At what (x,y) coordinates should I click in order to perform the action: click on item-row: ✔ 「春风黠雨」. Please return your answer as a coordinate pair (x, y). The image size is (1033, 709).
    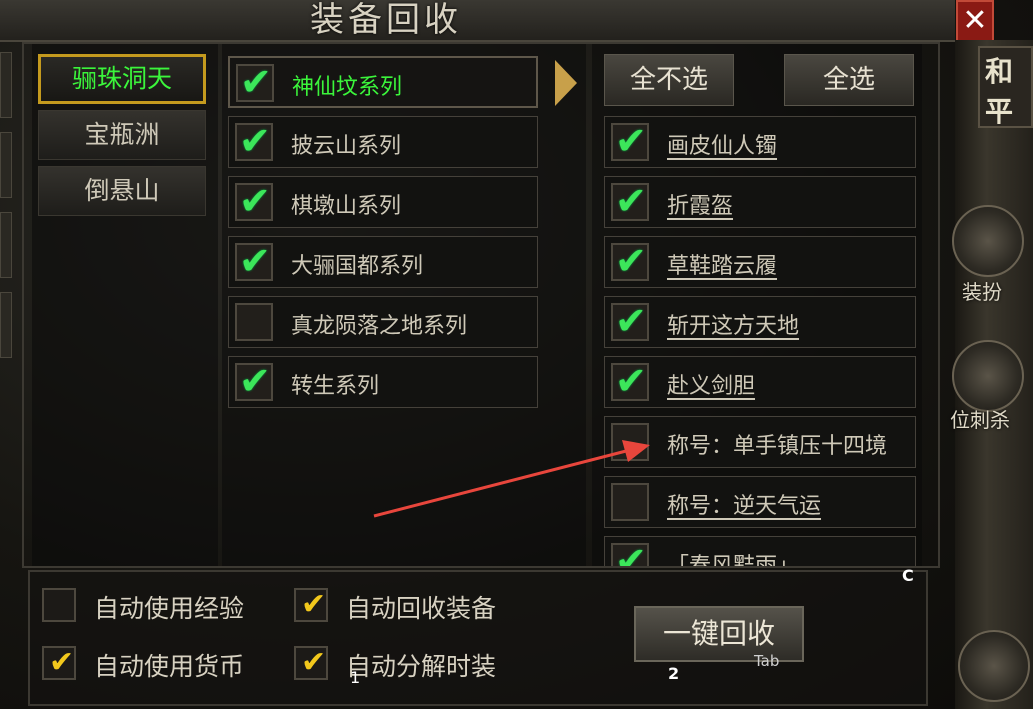
    Looking at the image, I should click on (760, 551).